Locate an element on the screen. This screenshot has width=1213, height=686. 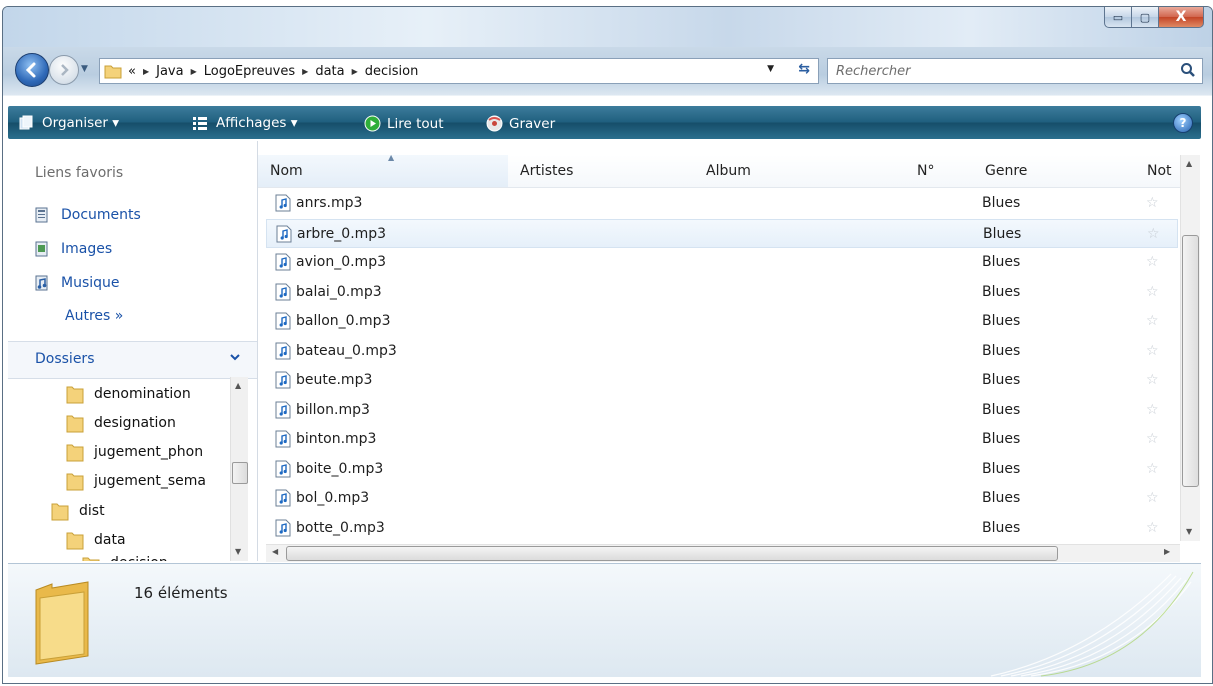
column-header-album: Album is located at coordinates (800, 171).